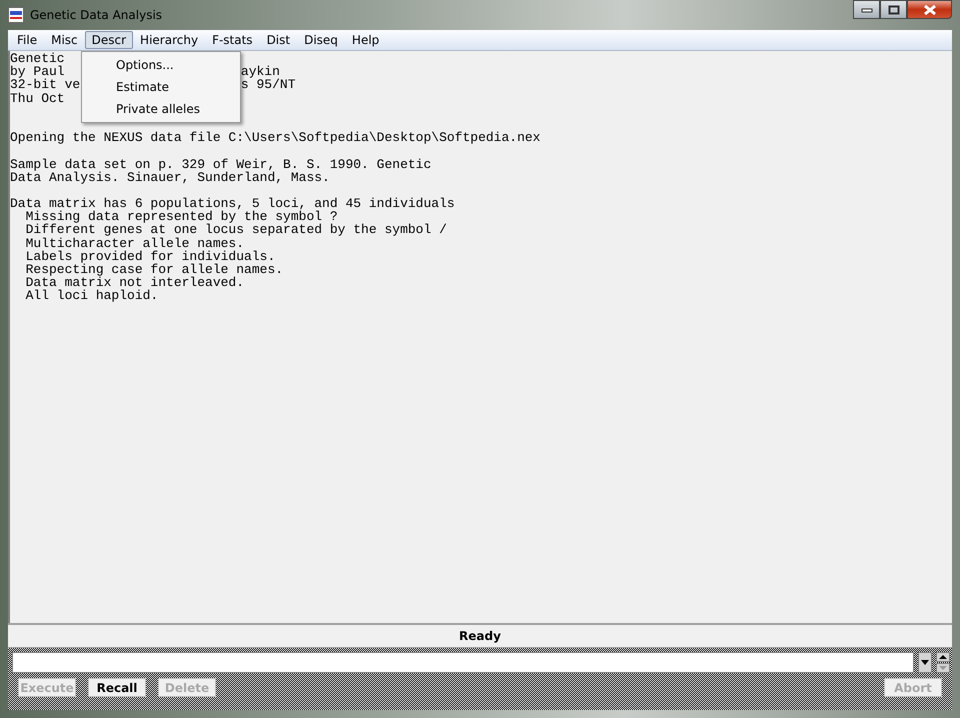 The image size is (960, 718). I want to click on command-button: Recall, so click(117, 687).